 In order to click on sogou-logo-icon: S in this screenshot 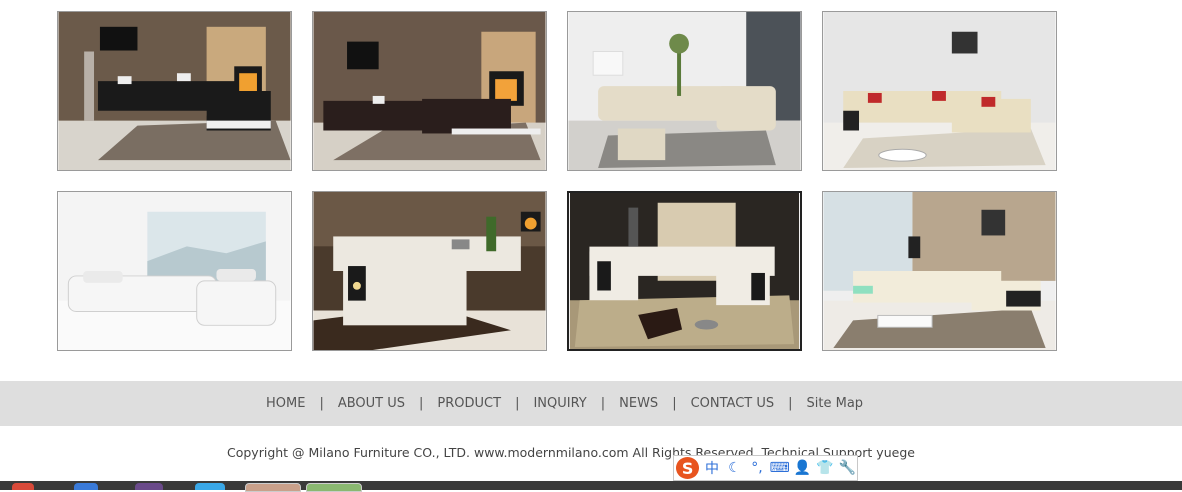, I will do `click(688, 468)`.